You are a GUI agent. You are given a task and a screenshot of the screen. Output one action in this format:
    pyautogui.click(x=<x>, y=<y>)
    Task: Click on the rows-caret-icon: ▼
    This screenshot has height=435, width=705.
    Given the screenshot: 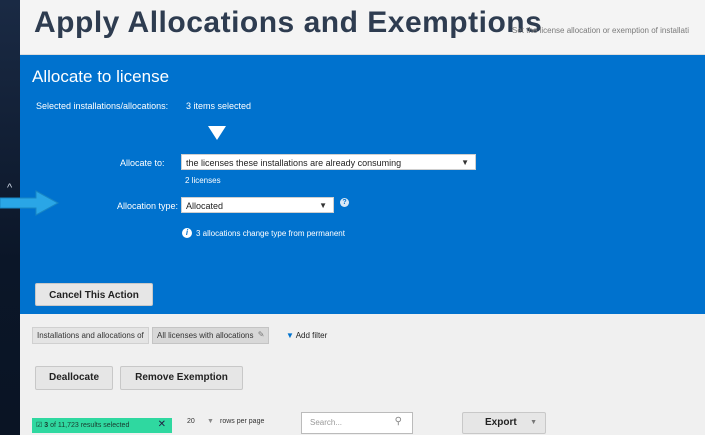 What is the action you would take?
    pyautogui.click(x=210, y=421)
    